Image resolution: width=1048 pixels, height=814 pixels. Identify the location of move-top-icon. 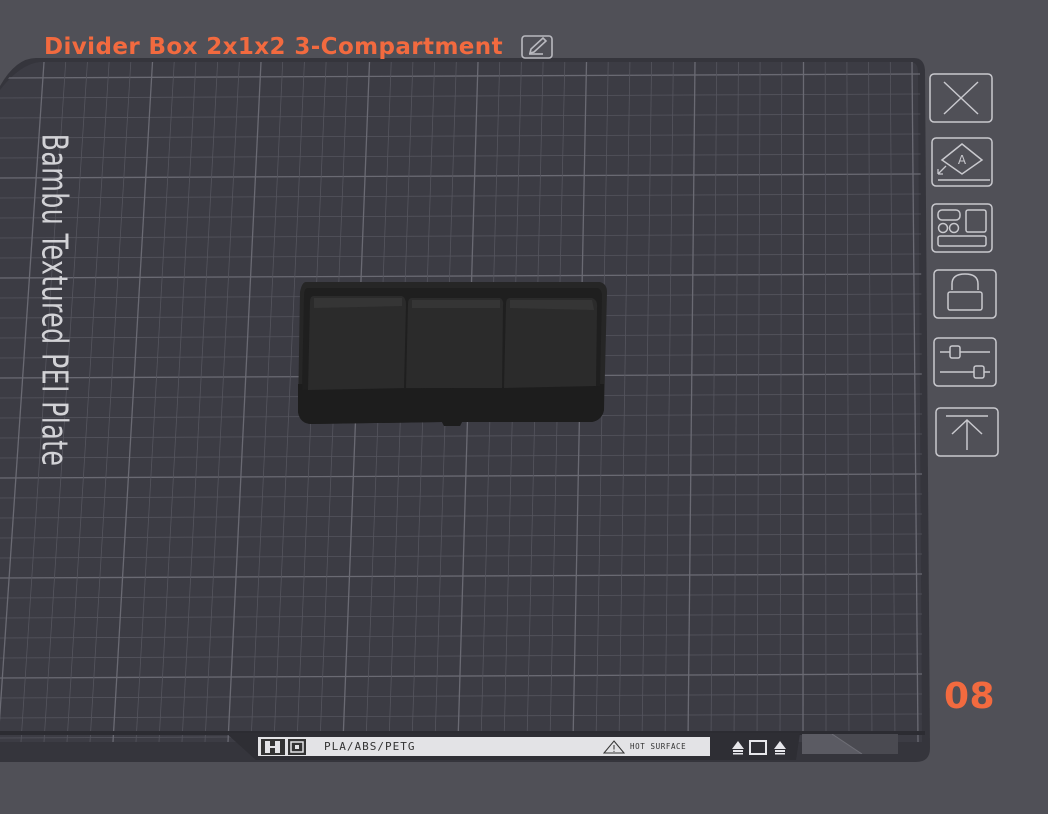
(967, 432).